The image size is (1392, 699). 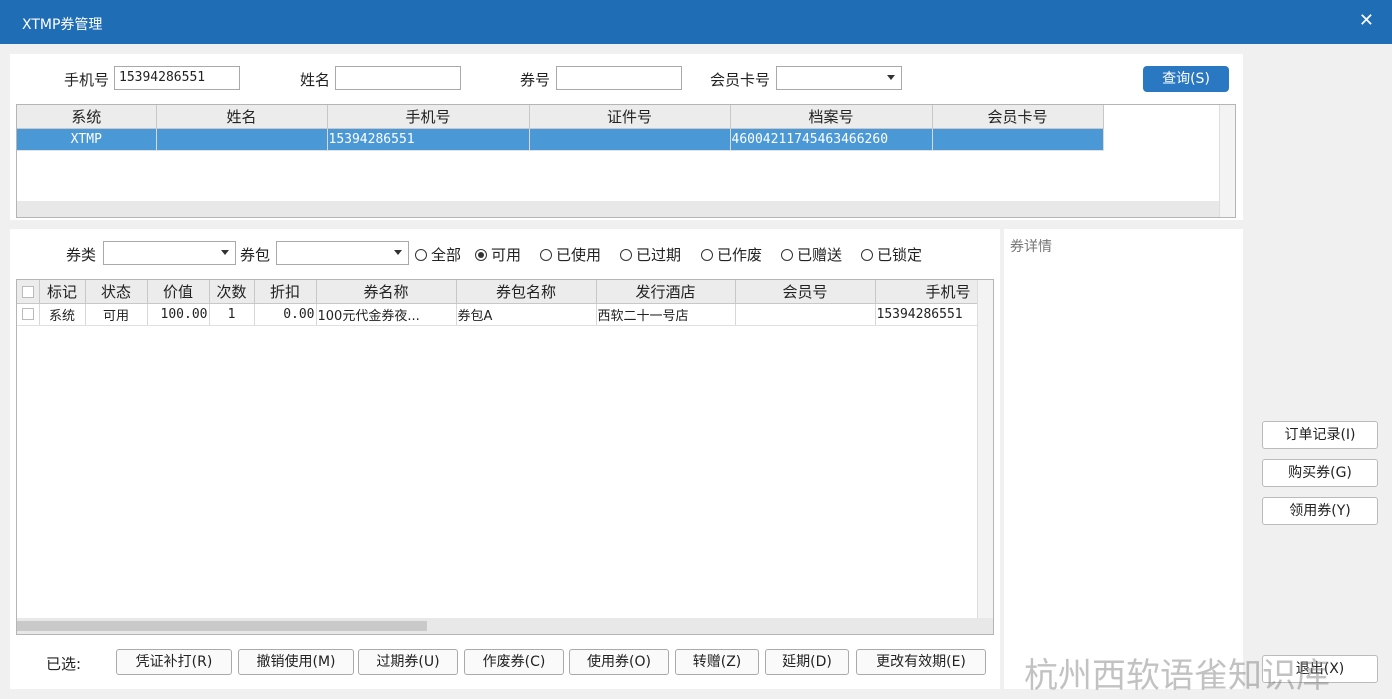 I want to click on package-label: 券包, so click(x=255, y=255).